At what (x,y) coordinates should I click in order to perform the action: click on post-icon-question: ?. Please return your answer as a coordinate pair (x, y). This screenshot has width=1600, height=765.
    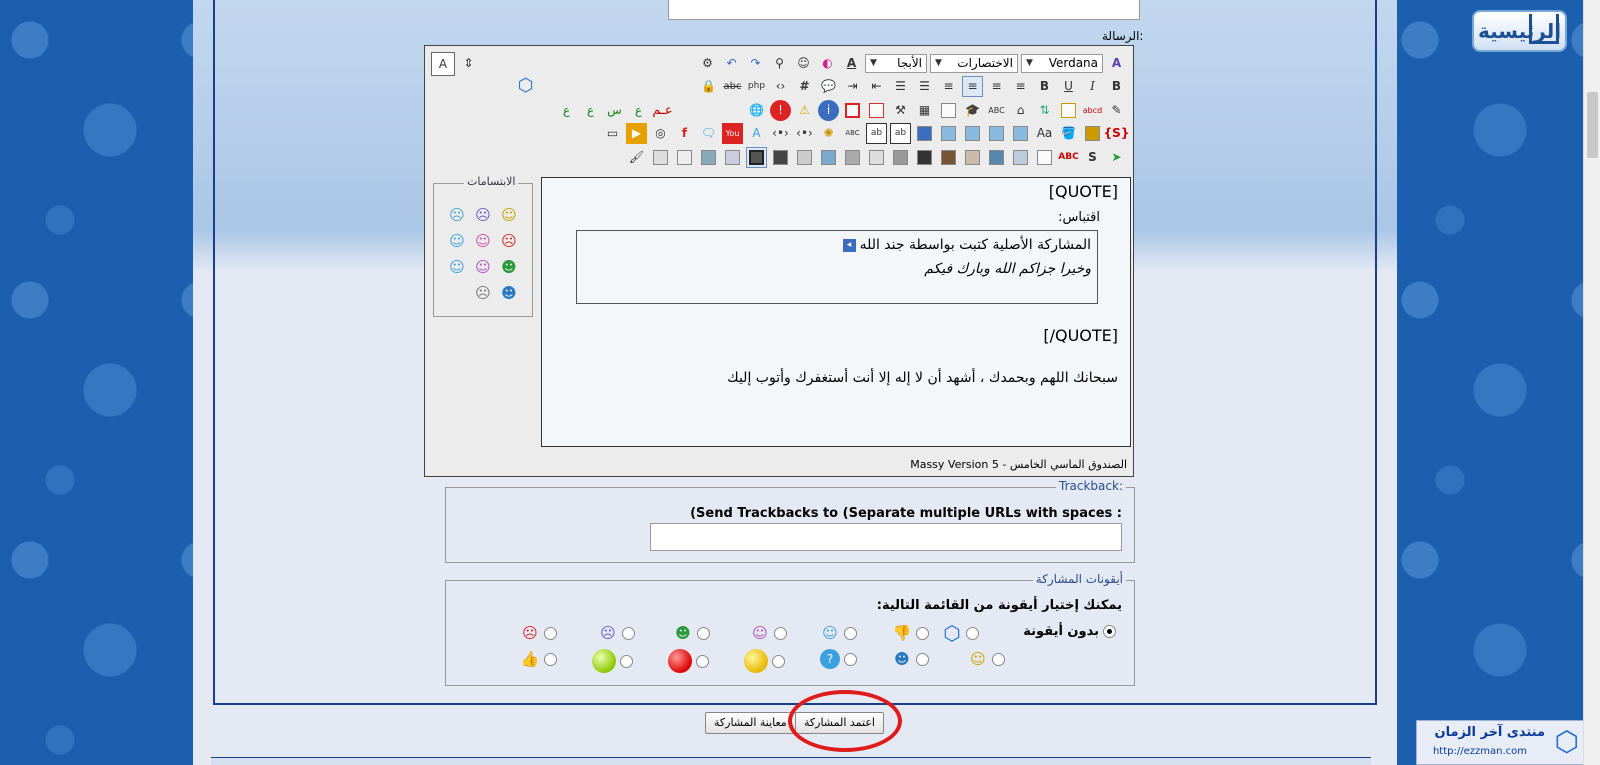
    Looking at the image, I should click on (838, 659).